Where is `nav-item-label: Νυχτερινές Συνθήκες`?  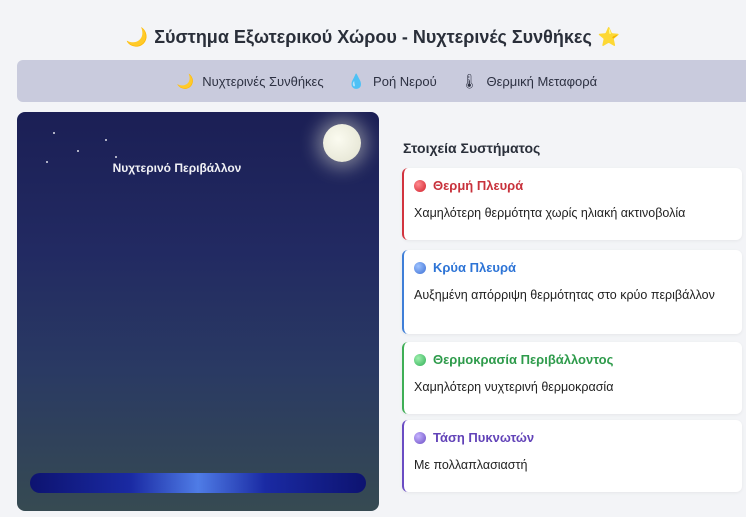
nav-item-label: Νυχτερινές Συνθήκες is located at coordinates (263, 81).